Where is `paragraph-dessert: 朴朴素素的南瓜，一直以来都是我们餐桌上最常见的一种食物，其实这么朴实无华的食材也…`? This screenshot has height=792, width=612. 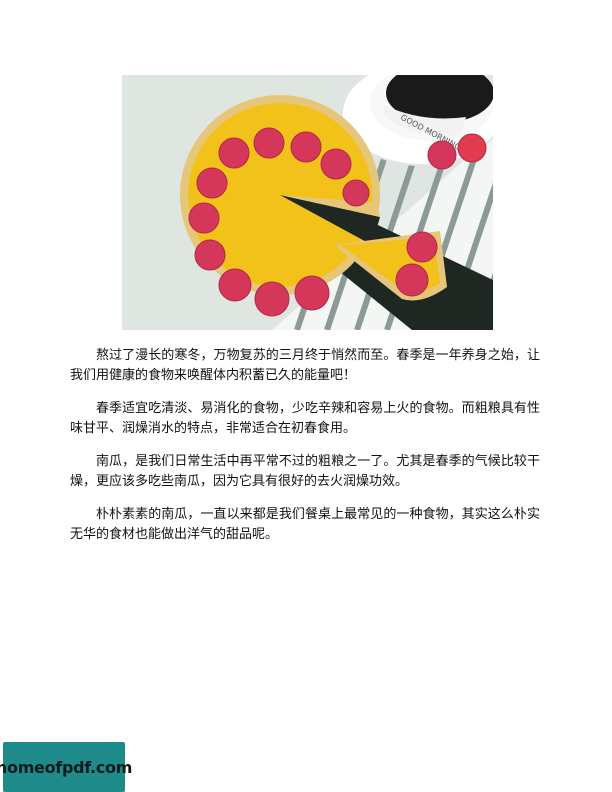
paragraph-dessert: 朴朴素素的南瓜，一直以来都是我们餐桌上最常见的一种食物，其实这么朴实无华的食材也… is located at coordinates (305, 524).